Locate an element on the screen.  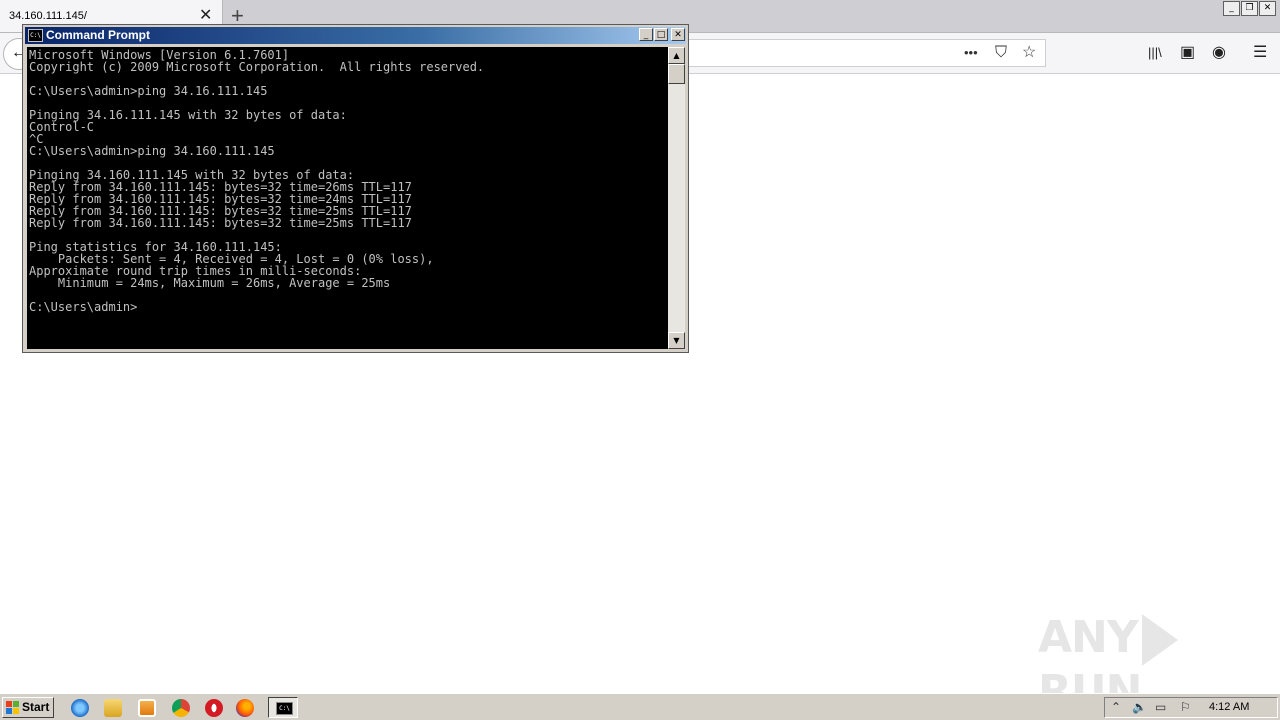
cmd-window-icon: C:\ is located at coordinates (35, 35).